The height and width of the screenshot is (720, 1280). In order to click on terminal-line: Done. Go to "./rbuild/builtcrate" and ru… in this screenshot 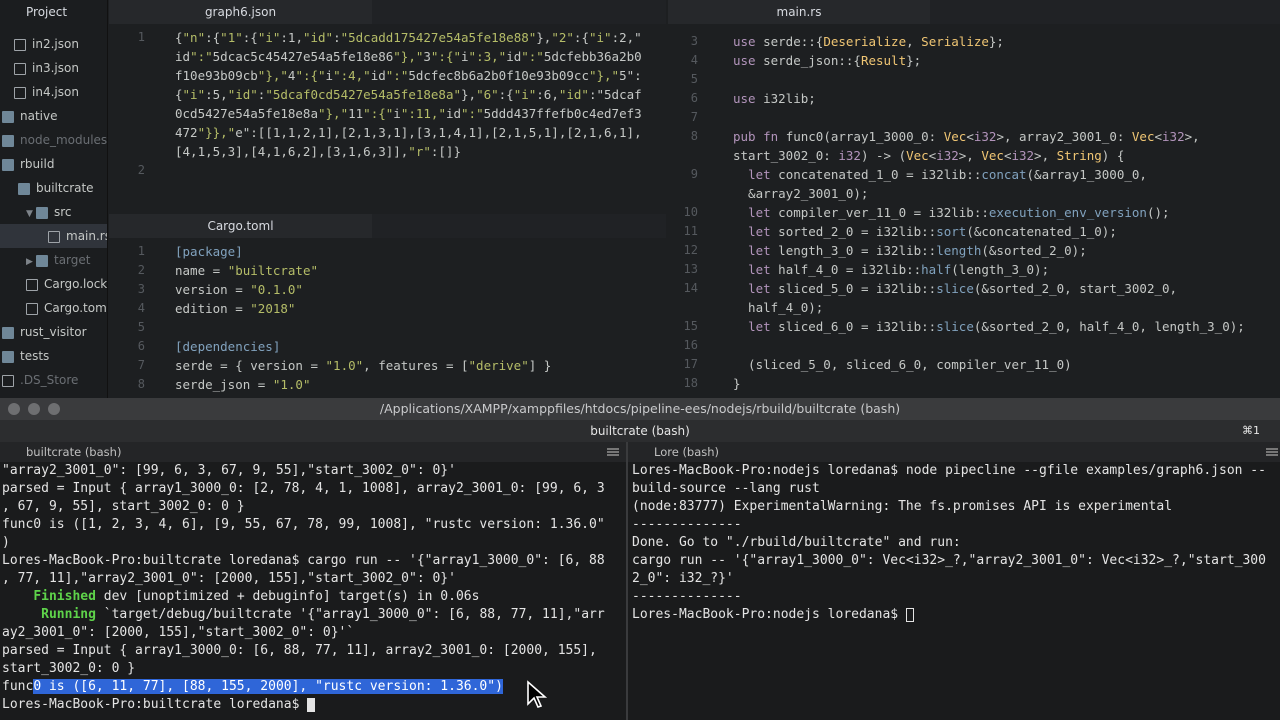, I will do `click(796, 542)`.